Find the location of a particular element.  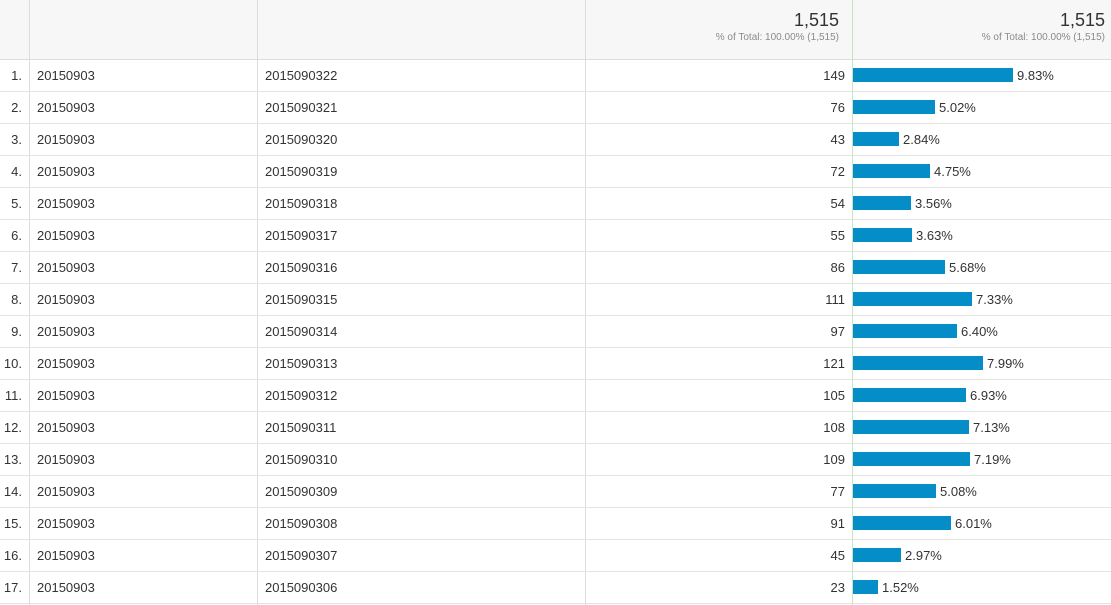

table-row: 9. 20150903 2015090314 97 6.40% is located at coordinates (555, 332).